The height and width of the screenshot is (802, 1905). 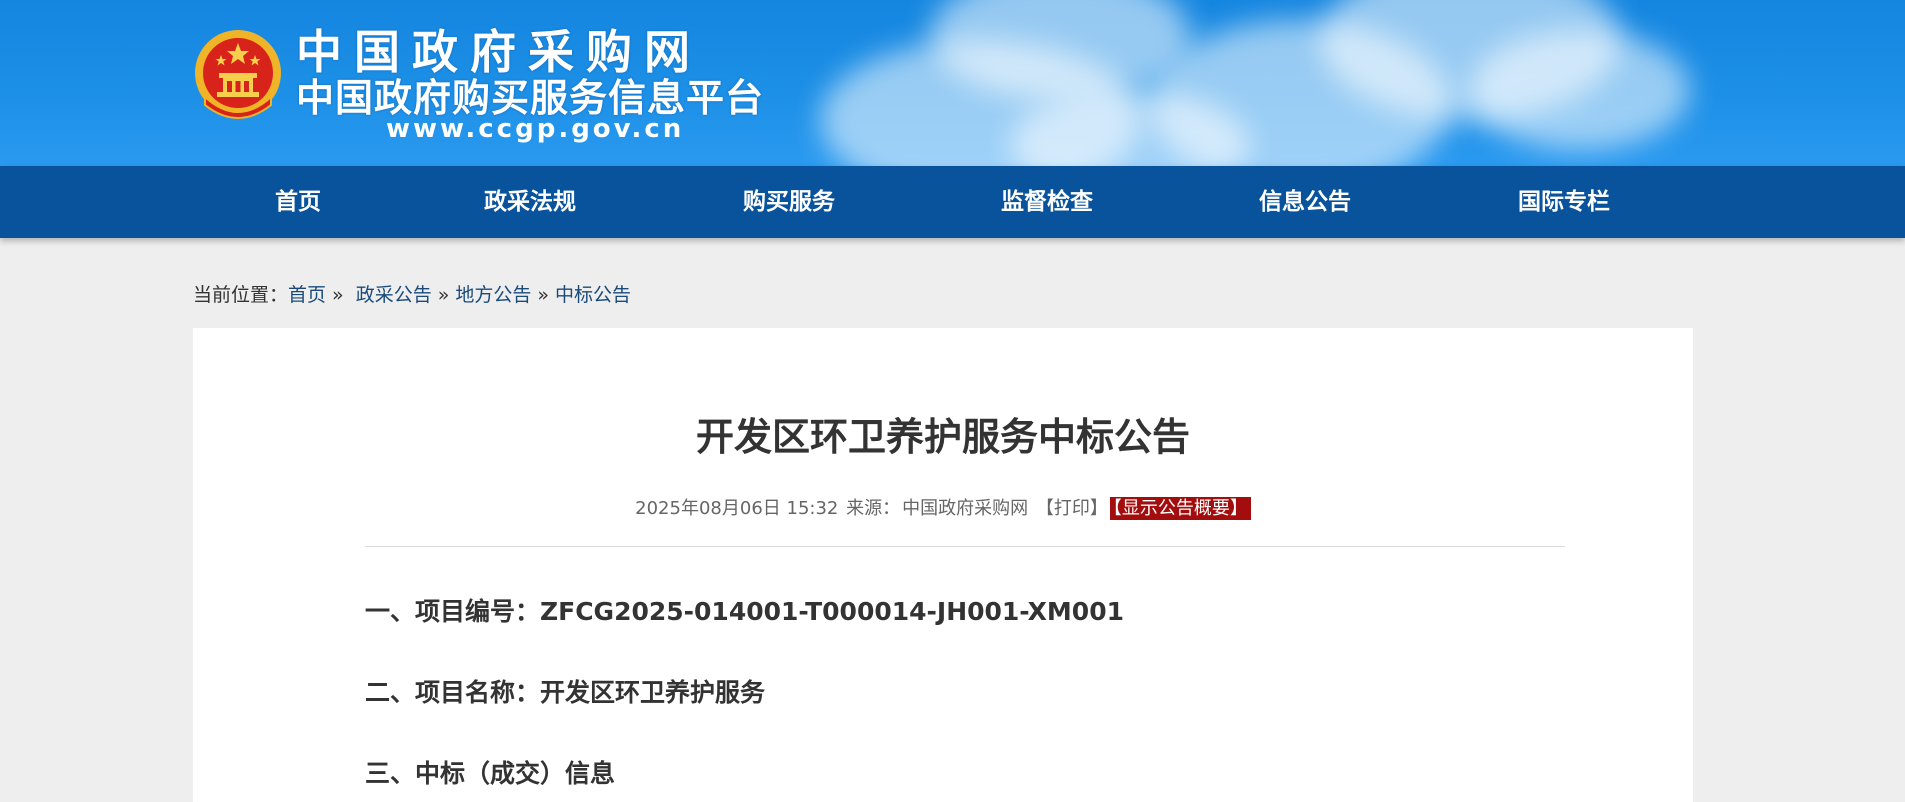 I want to click on site-title: 中国政府采购网, so click(x=499, y=52).